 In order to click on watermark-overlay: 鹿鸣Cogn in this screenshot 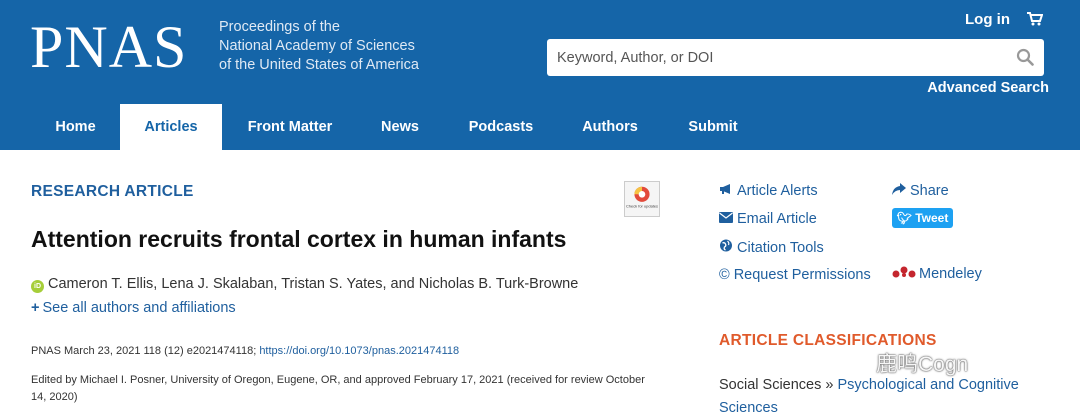, I will do `click(922, 364)`.